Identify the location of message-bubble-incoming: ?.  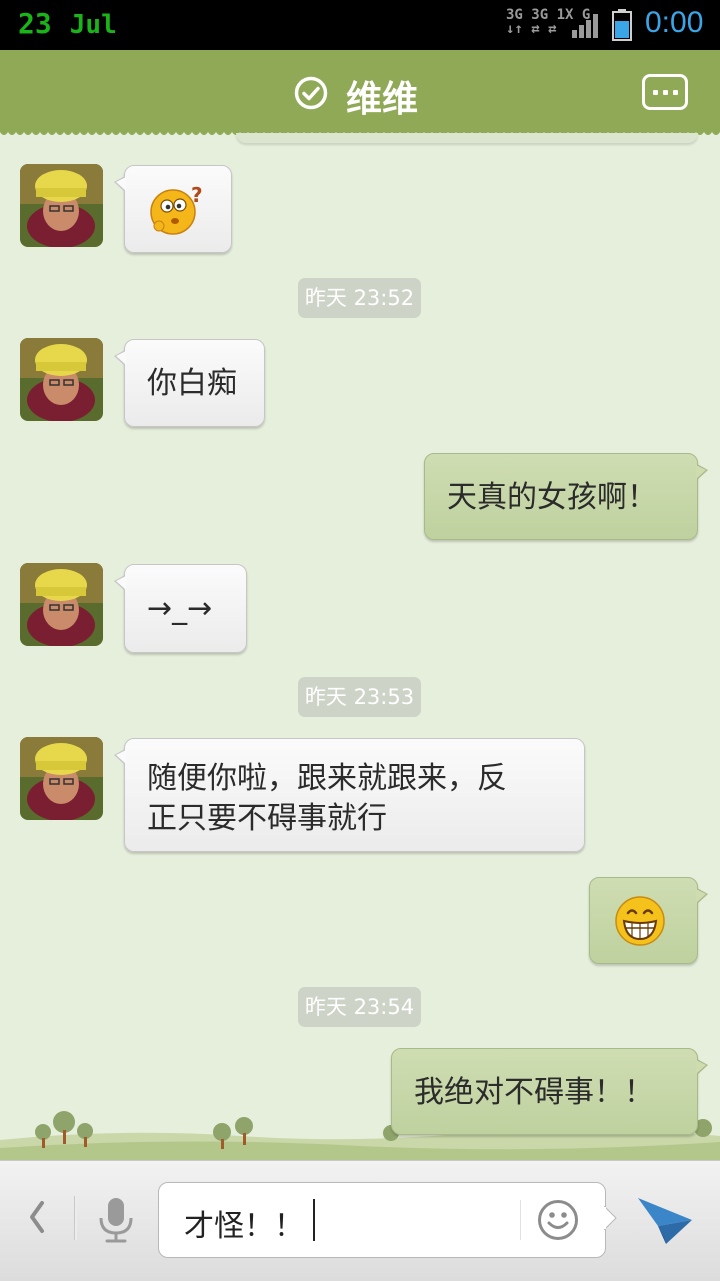
(173, 209).